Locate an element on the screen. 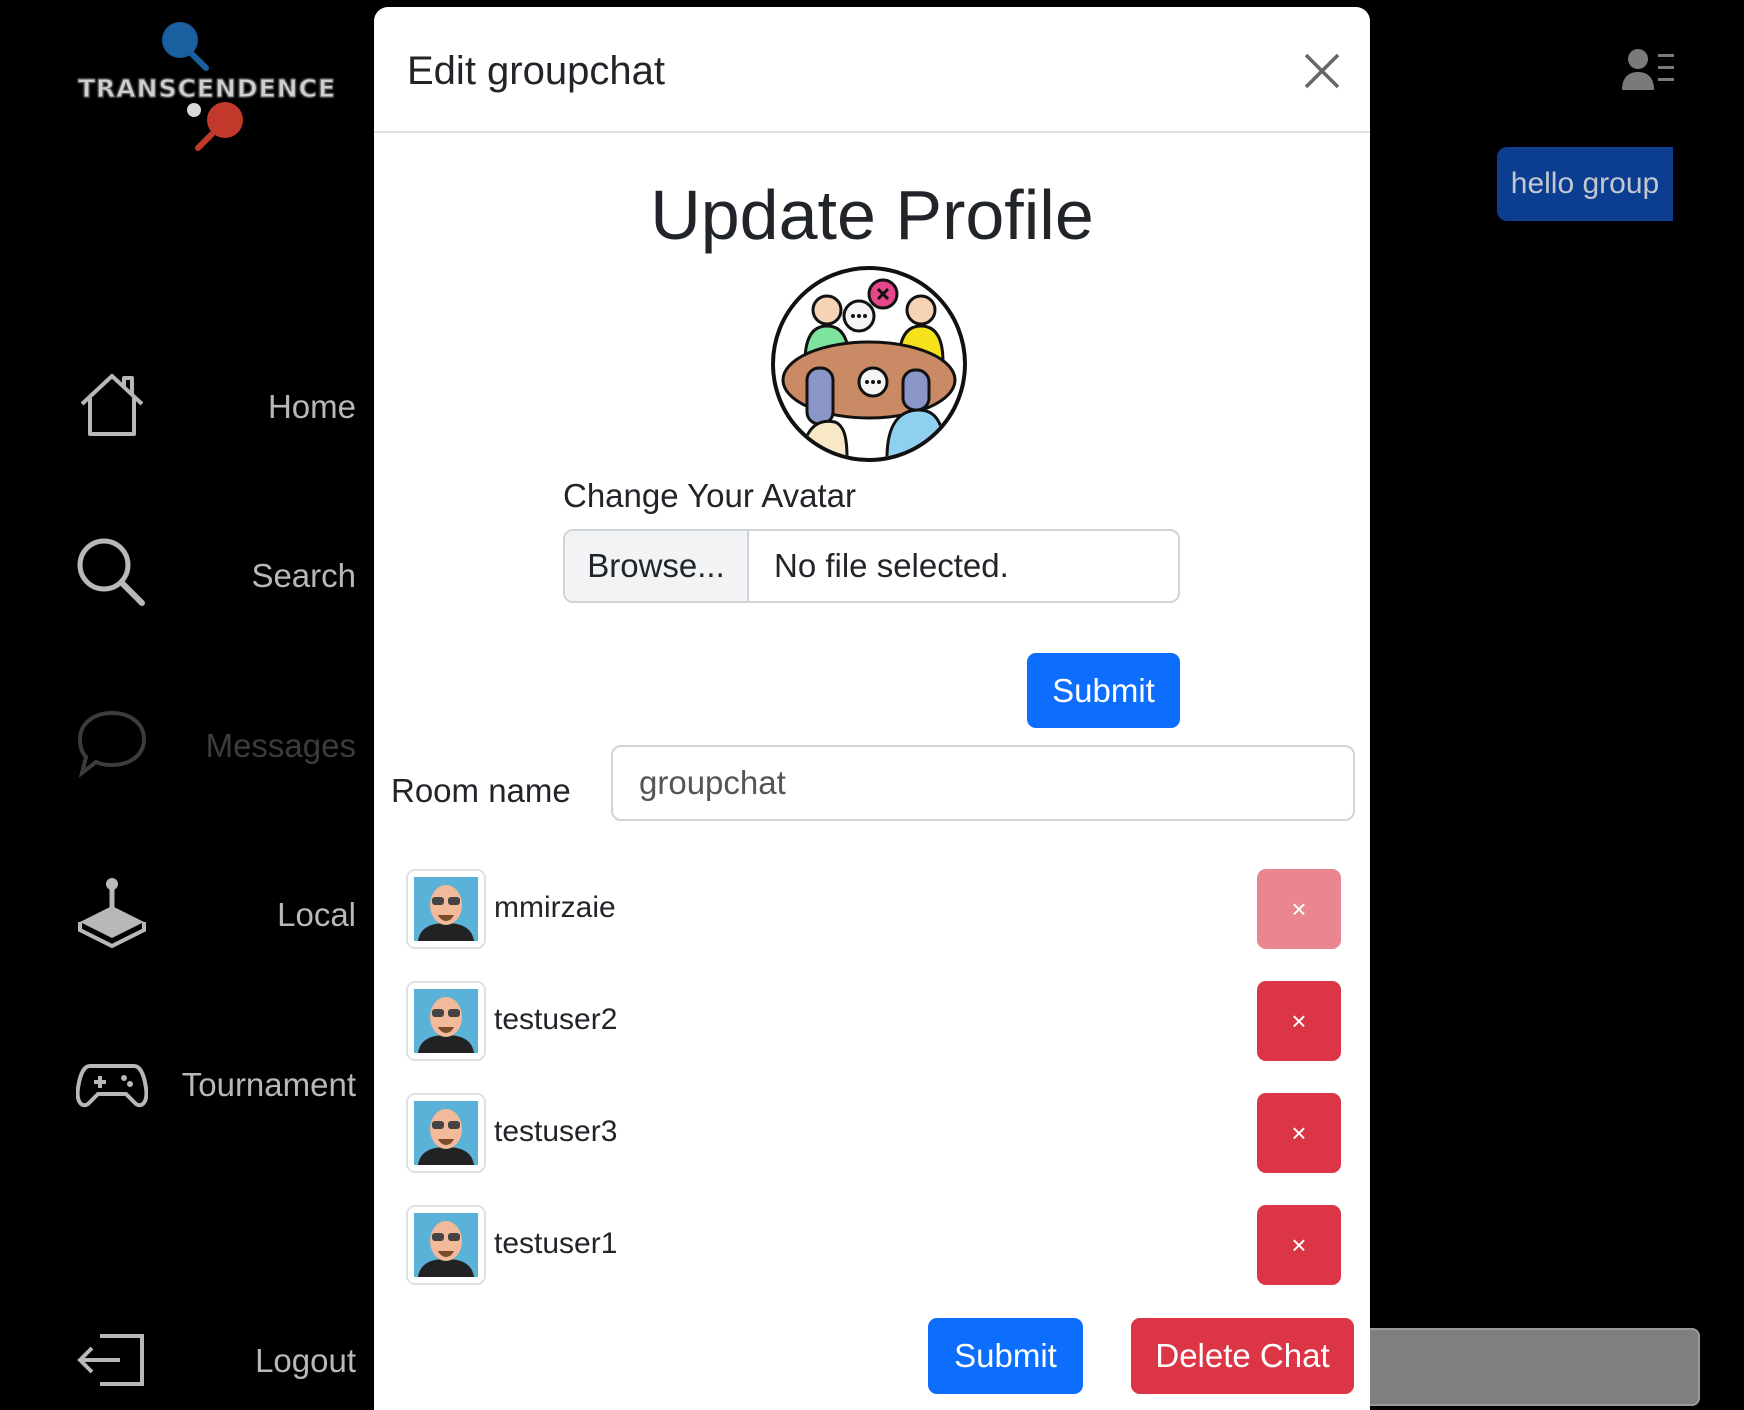 The image size is (1744, 1410). modal-header: Edit groupchat is located at coordinates (872, 70).